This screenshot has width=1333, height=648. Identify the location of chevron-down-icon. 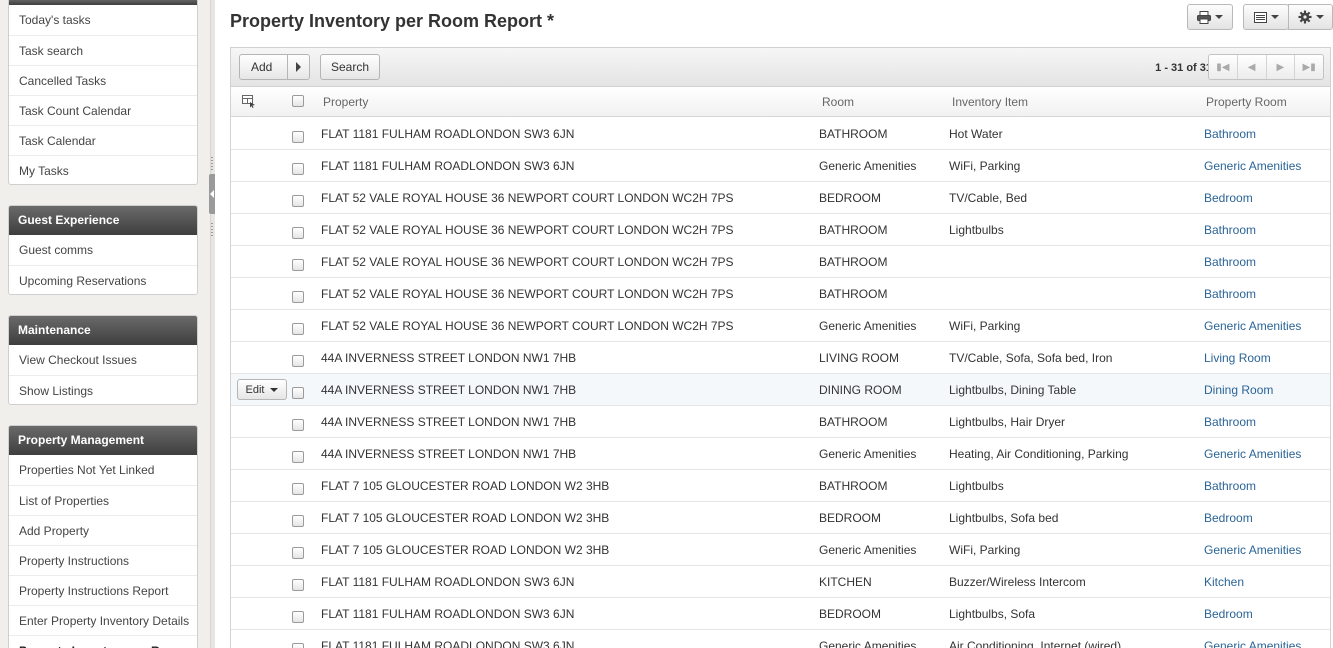
(274, 389).